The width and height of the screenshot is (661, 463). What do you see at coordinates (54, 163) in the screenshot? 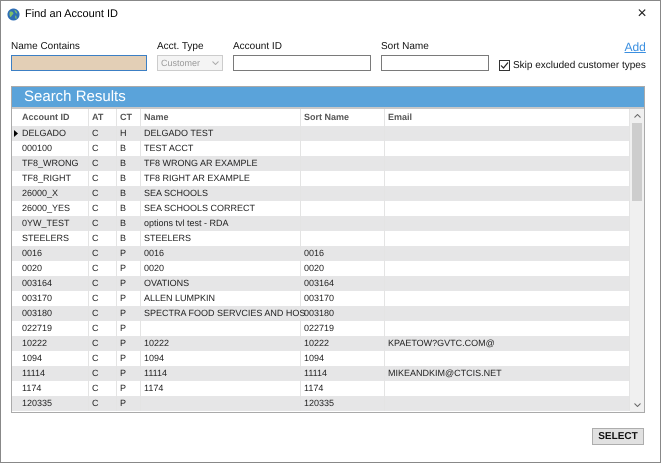
I see `table-cell: TF8_WRONG` at bounding box center [54, 163].